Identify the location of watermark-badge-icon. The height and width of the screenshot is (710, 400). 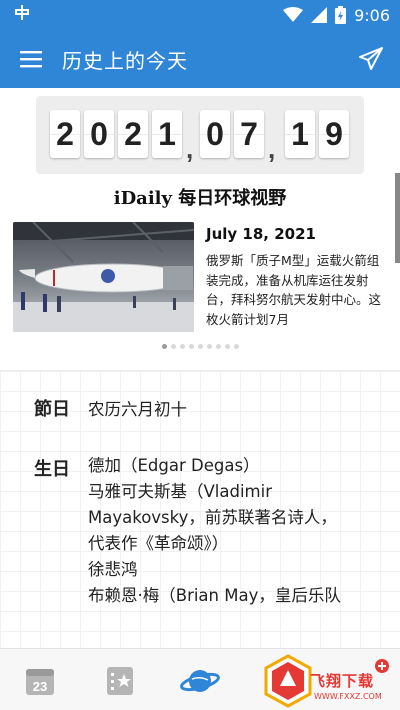
(382, 666).